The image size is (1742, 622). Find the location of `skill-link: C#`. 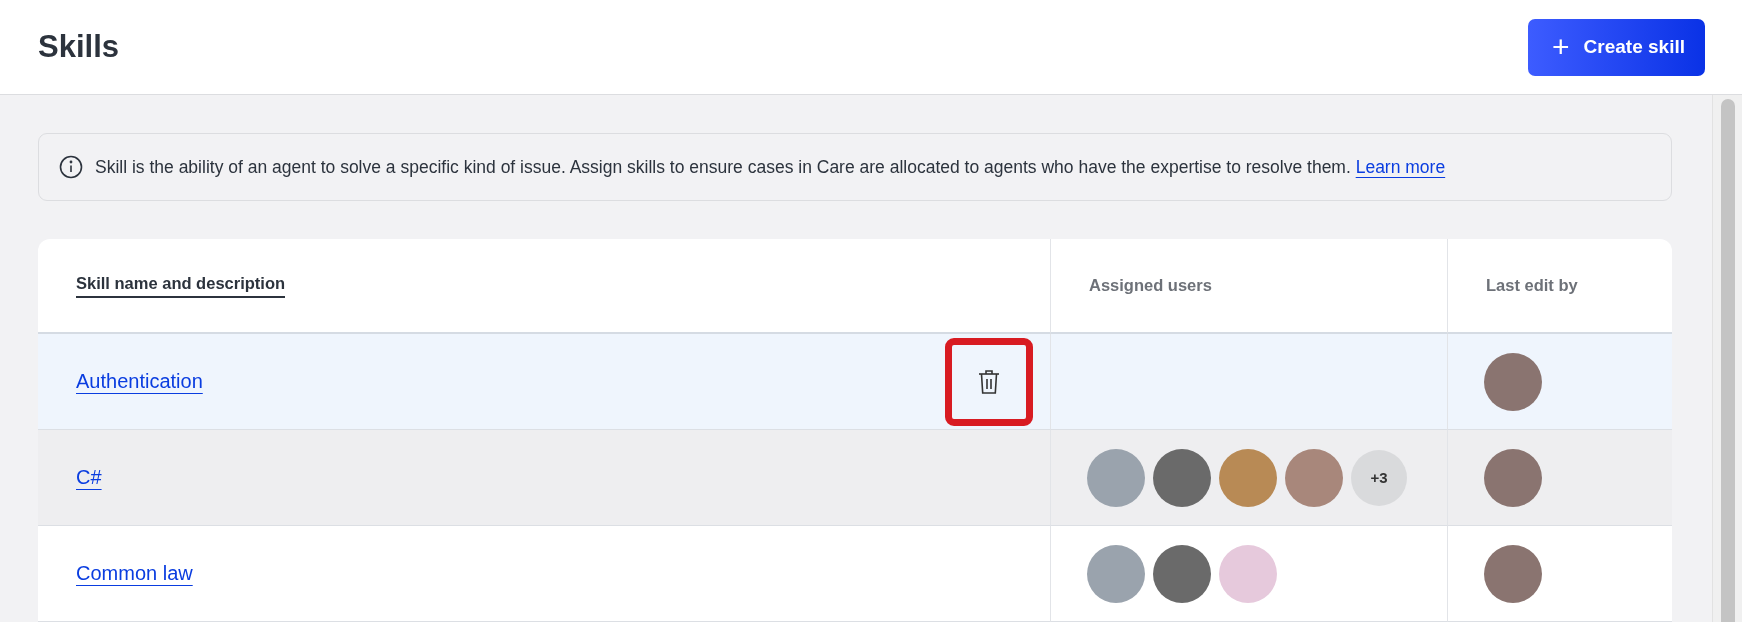

skill-link: C# is located at coordinates (89, 477).